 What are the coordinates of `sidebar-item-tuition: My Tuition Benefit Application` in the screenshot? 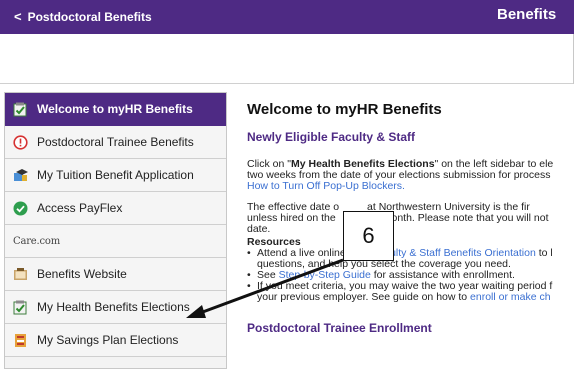 It's located at (115, 175).